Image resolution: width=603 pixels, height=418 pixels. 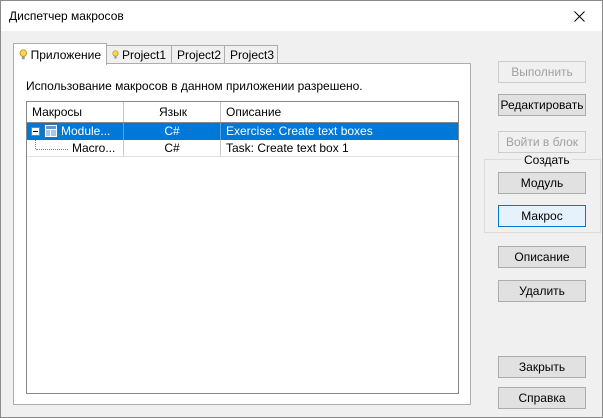 I want to click on column-header-macros: Макросы, so click(x=75, y=112).